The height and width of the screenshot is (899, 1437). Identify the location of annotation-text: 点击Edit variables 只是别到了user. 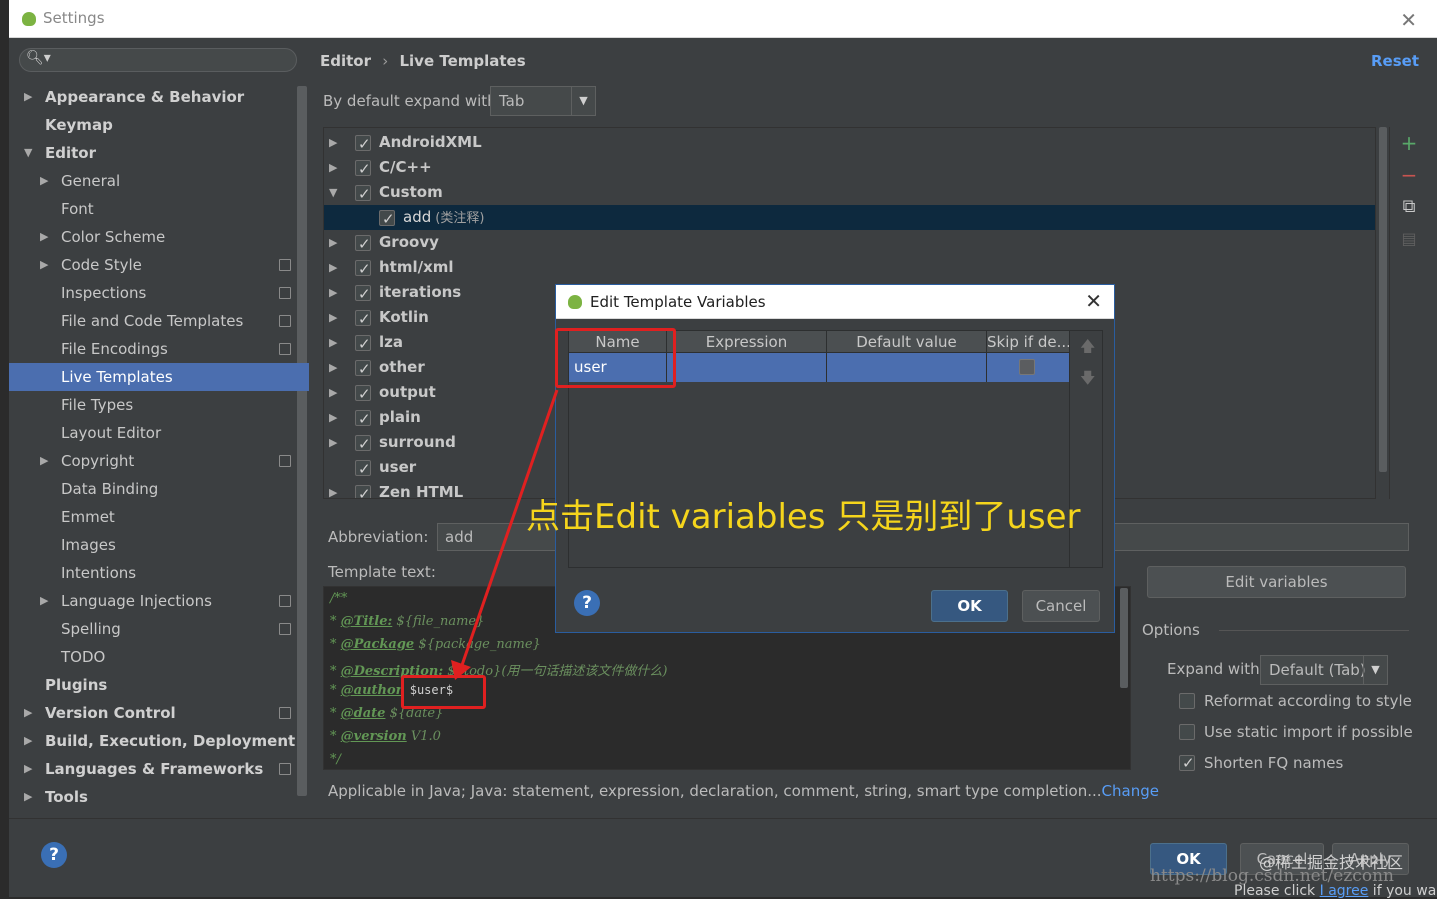
(803, 517).